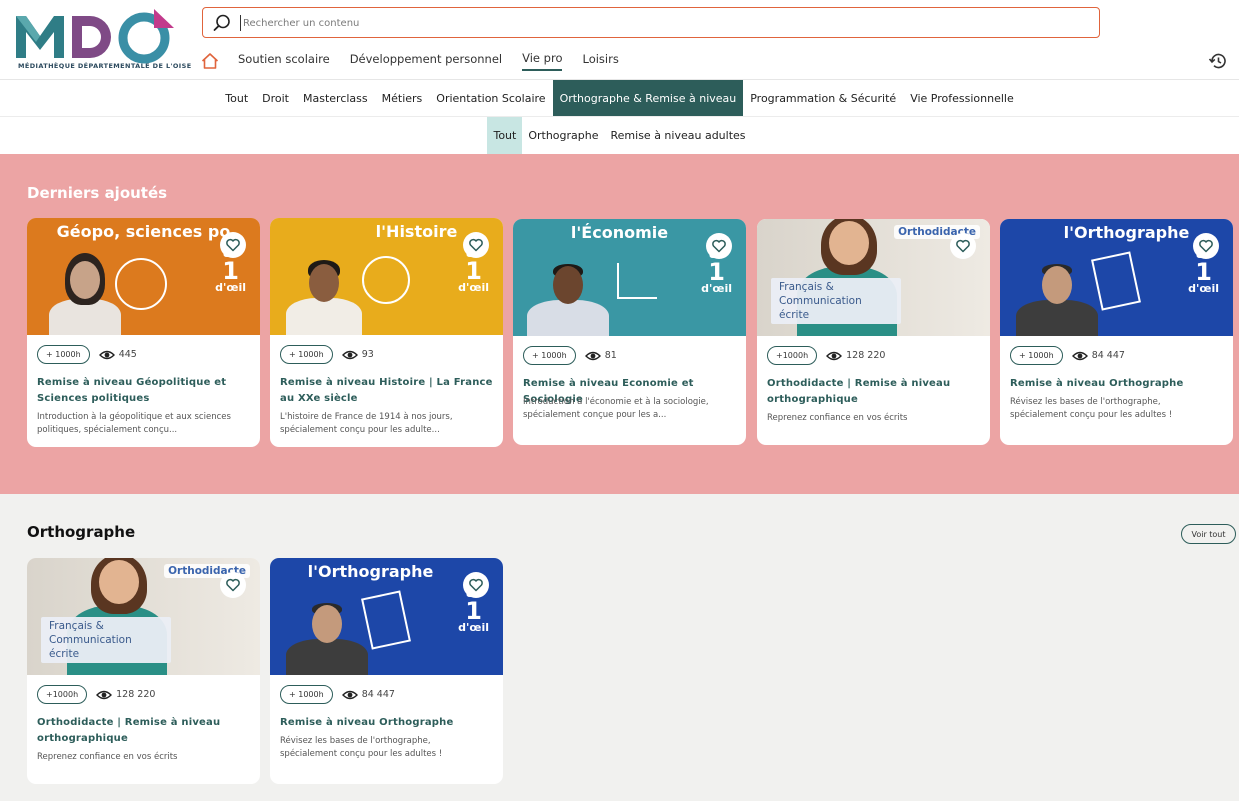  What do you see at coordinates (81, 532) in the screenshot?
I see `section-title-orthographe: Orthographe` at bounding box center [81, 532].